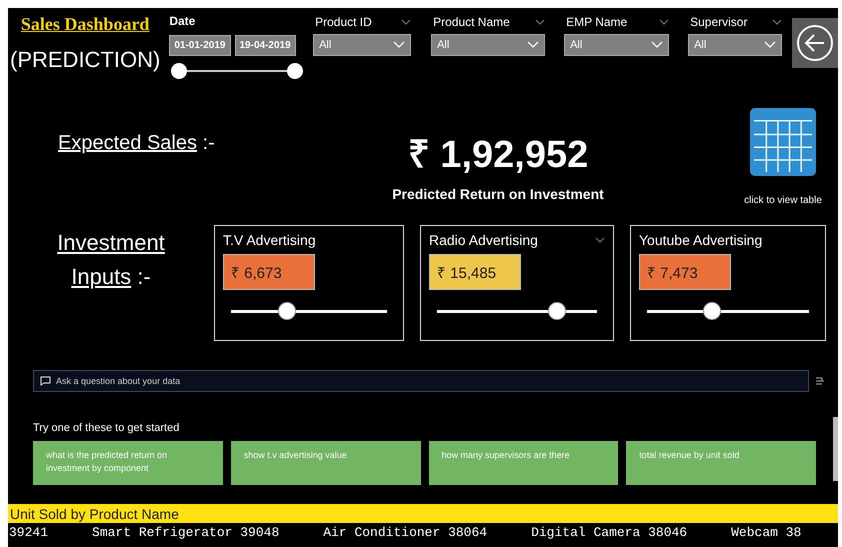 The height and width of the screenshot is (547, 842). I want to click on kpi-caption: Predicted Return on Investment, so click(498, 194).